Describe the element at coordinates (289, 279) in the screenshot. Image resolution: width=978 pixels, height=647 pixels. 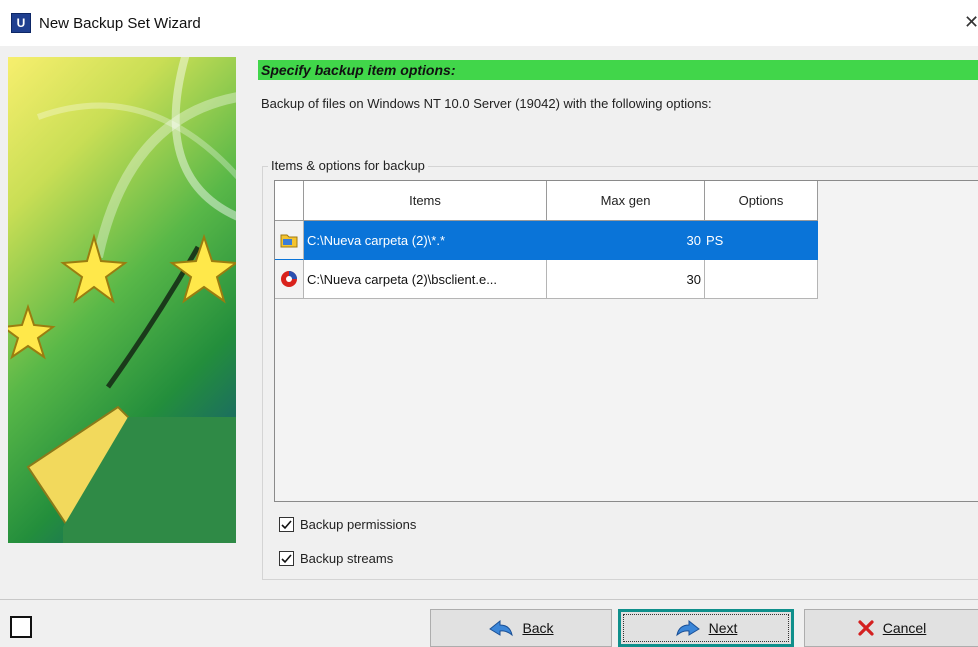
I see `executable-icon` at that location.